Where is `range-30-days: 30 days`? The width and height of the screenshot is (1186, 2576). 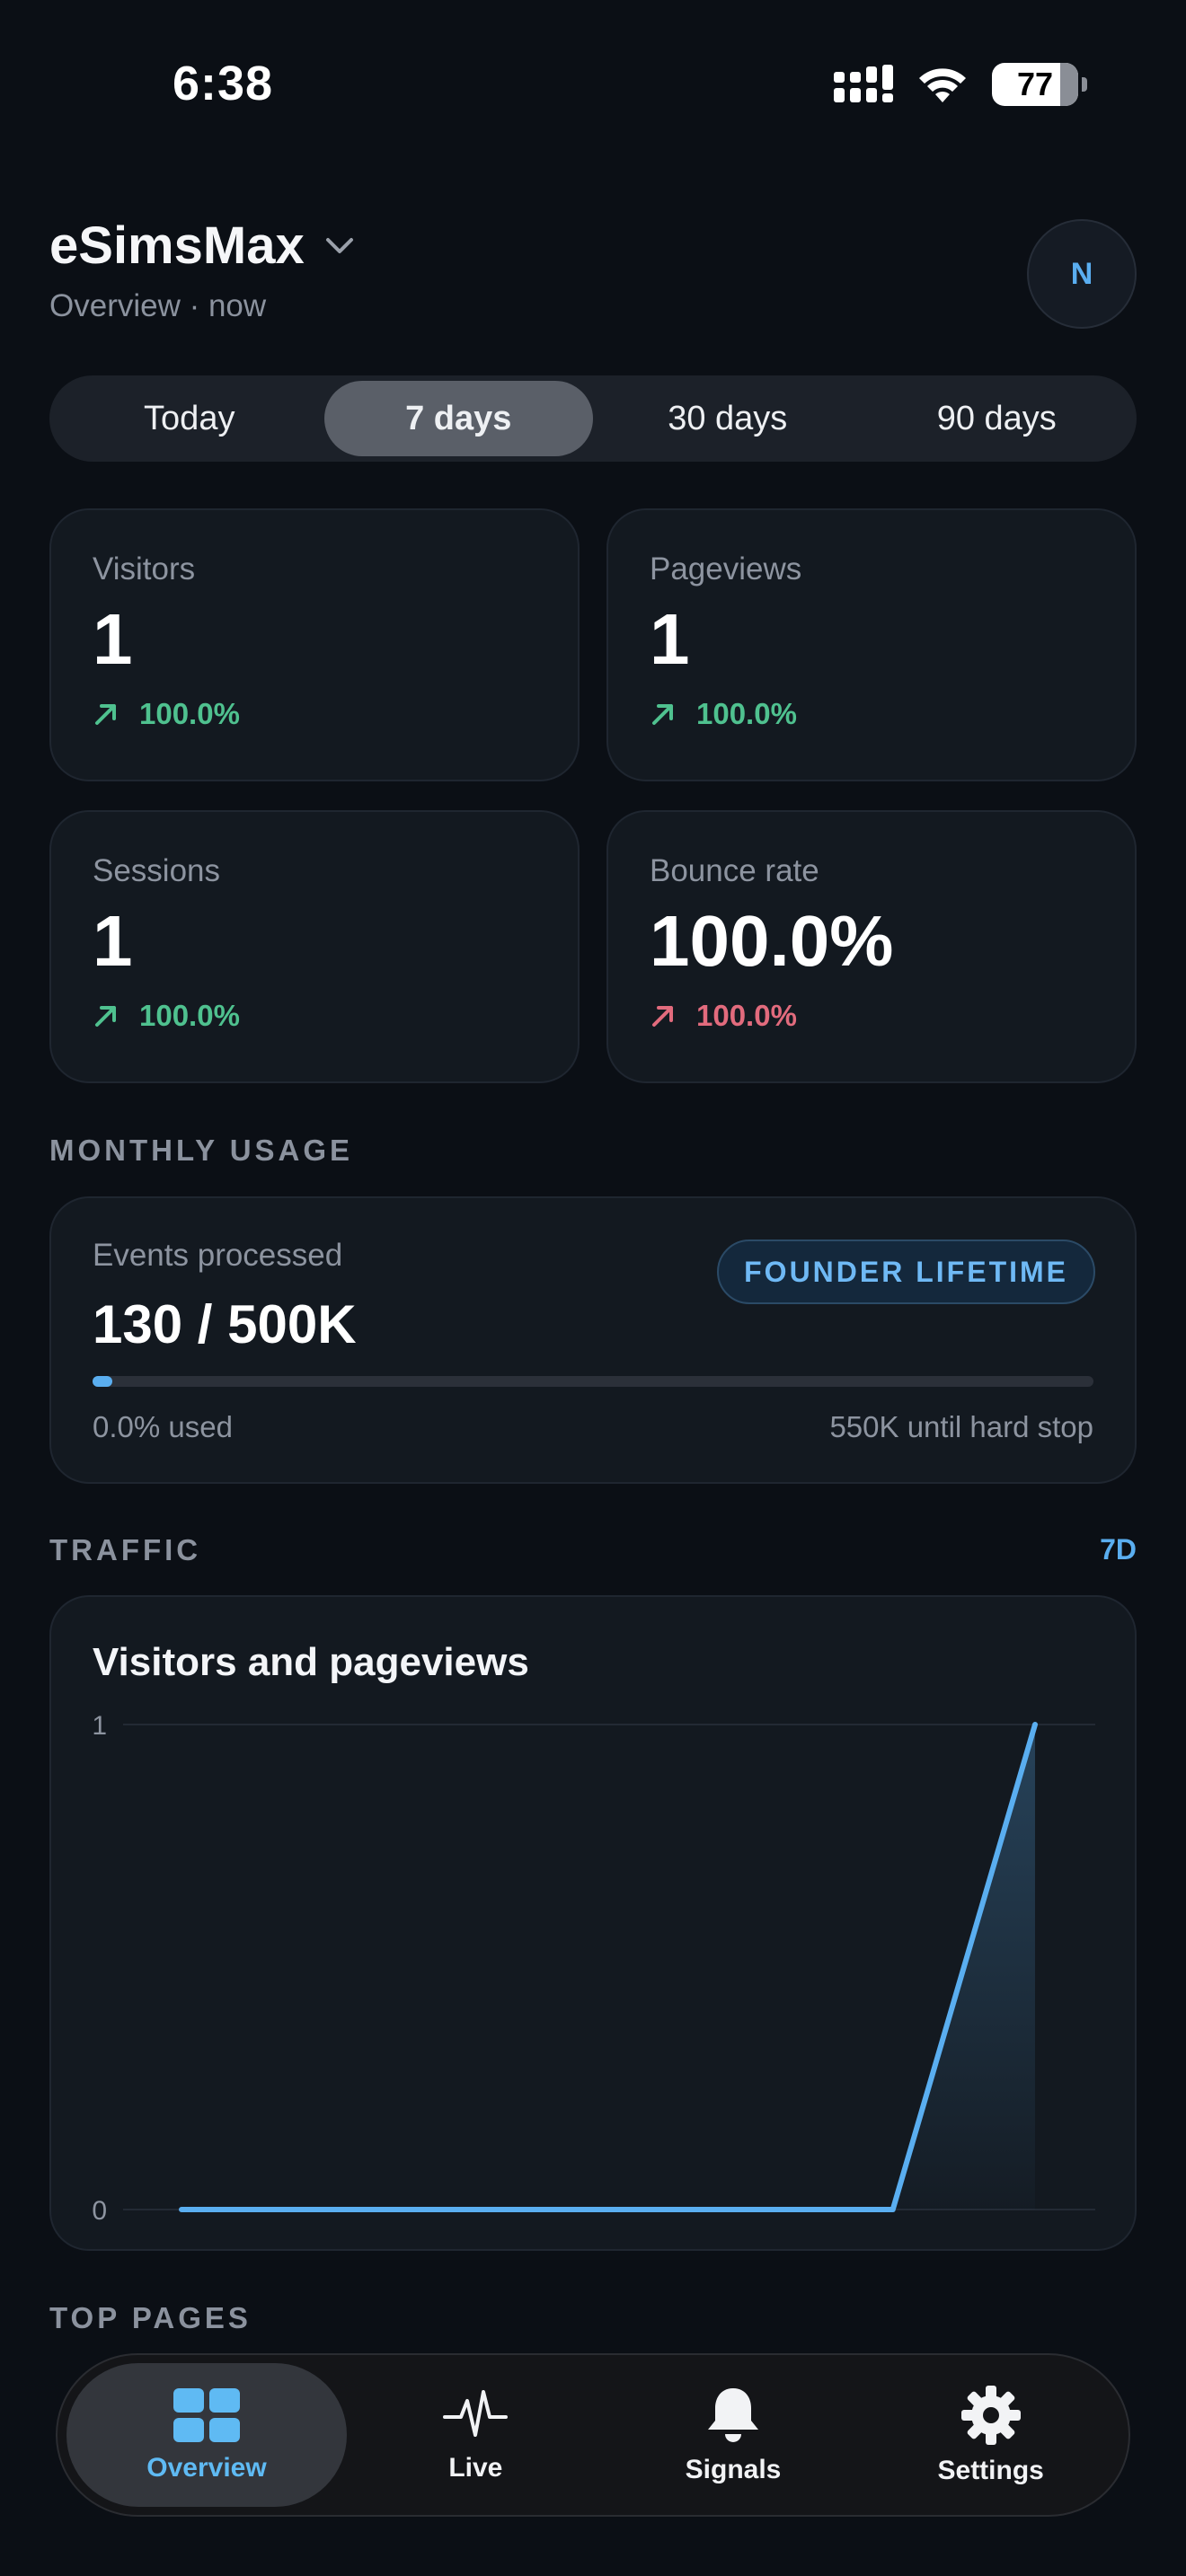
range-30-days: 30 days is located at coordinates (728, 418).